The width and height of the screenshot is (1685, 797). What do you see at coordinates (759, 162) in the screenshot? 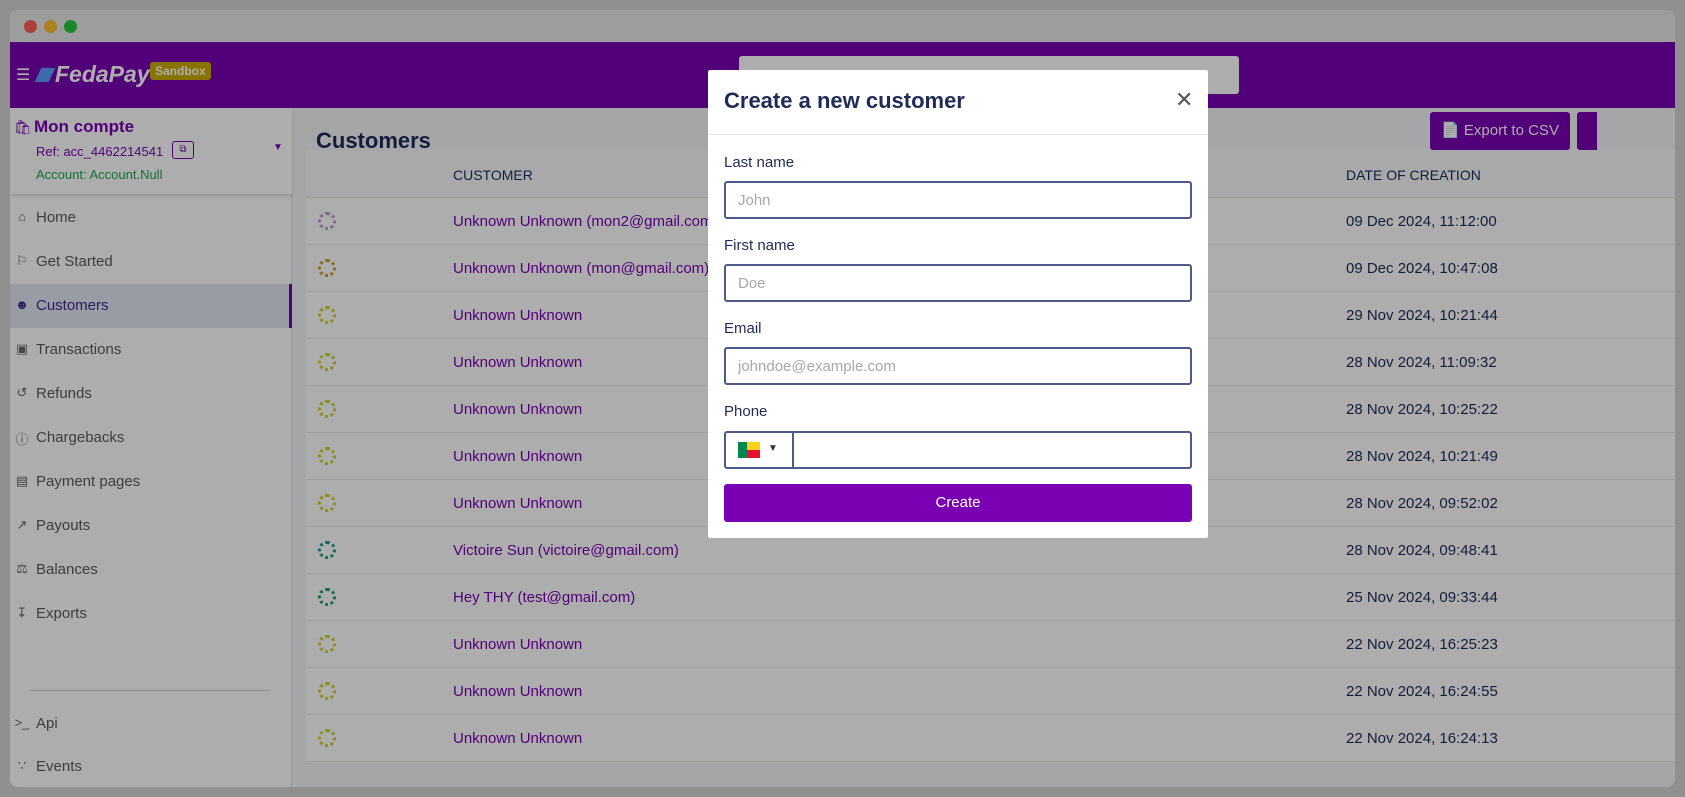
I see `last-name-label: Last name` at bounding box center [759, 162].